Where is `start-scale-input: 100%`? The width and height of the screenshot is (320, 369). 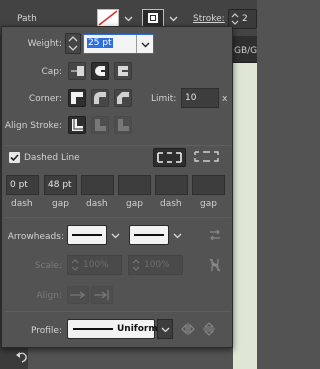
start-scale-input: 100% is located at coordinates (94, 265).